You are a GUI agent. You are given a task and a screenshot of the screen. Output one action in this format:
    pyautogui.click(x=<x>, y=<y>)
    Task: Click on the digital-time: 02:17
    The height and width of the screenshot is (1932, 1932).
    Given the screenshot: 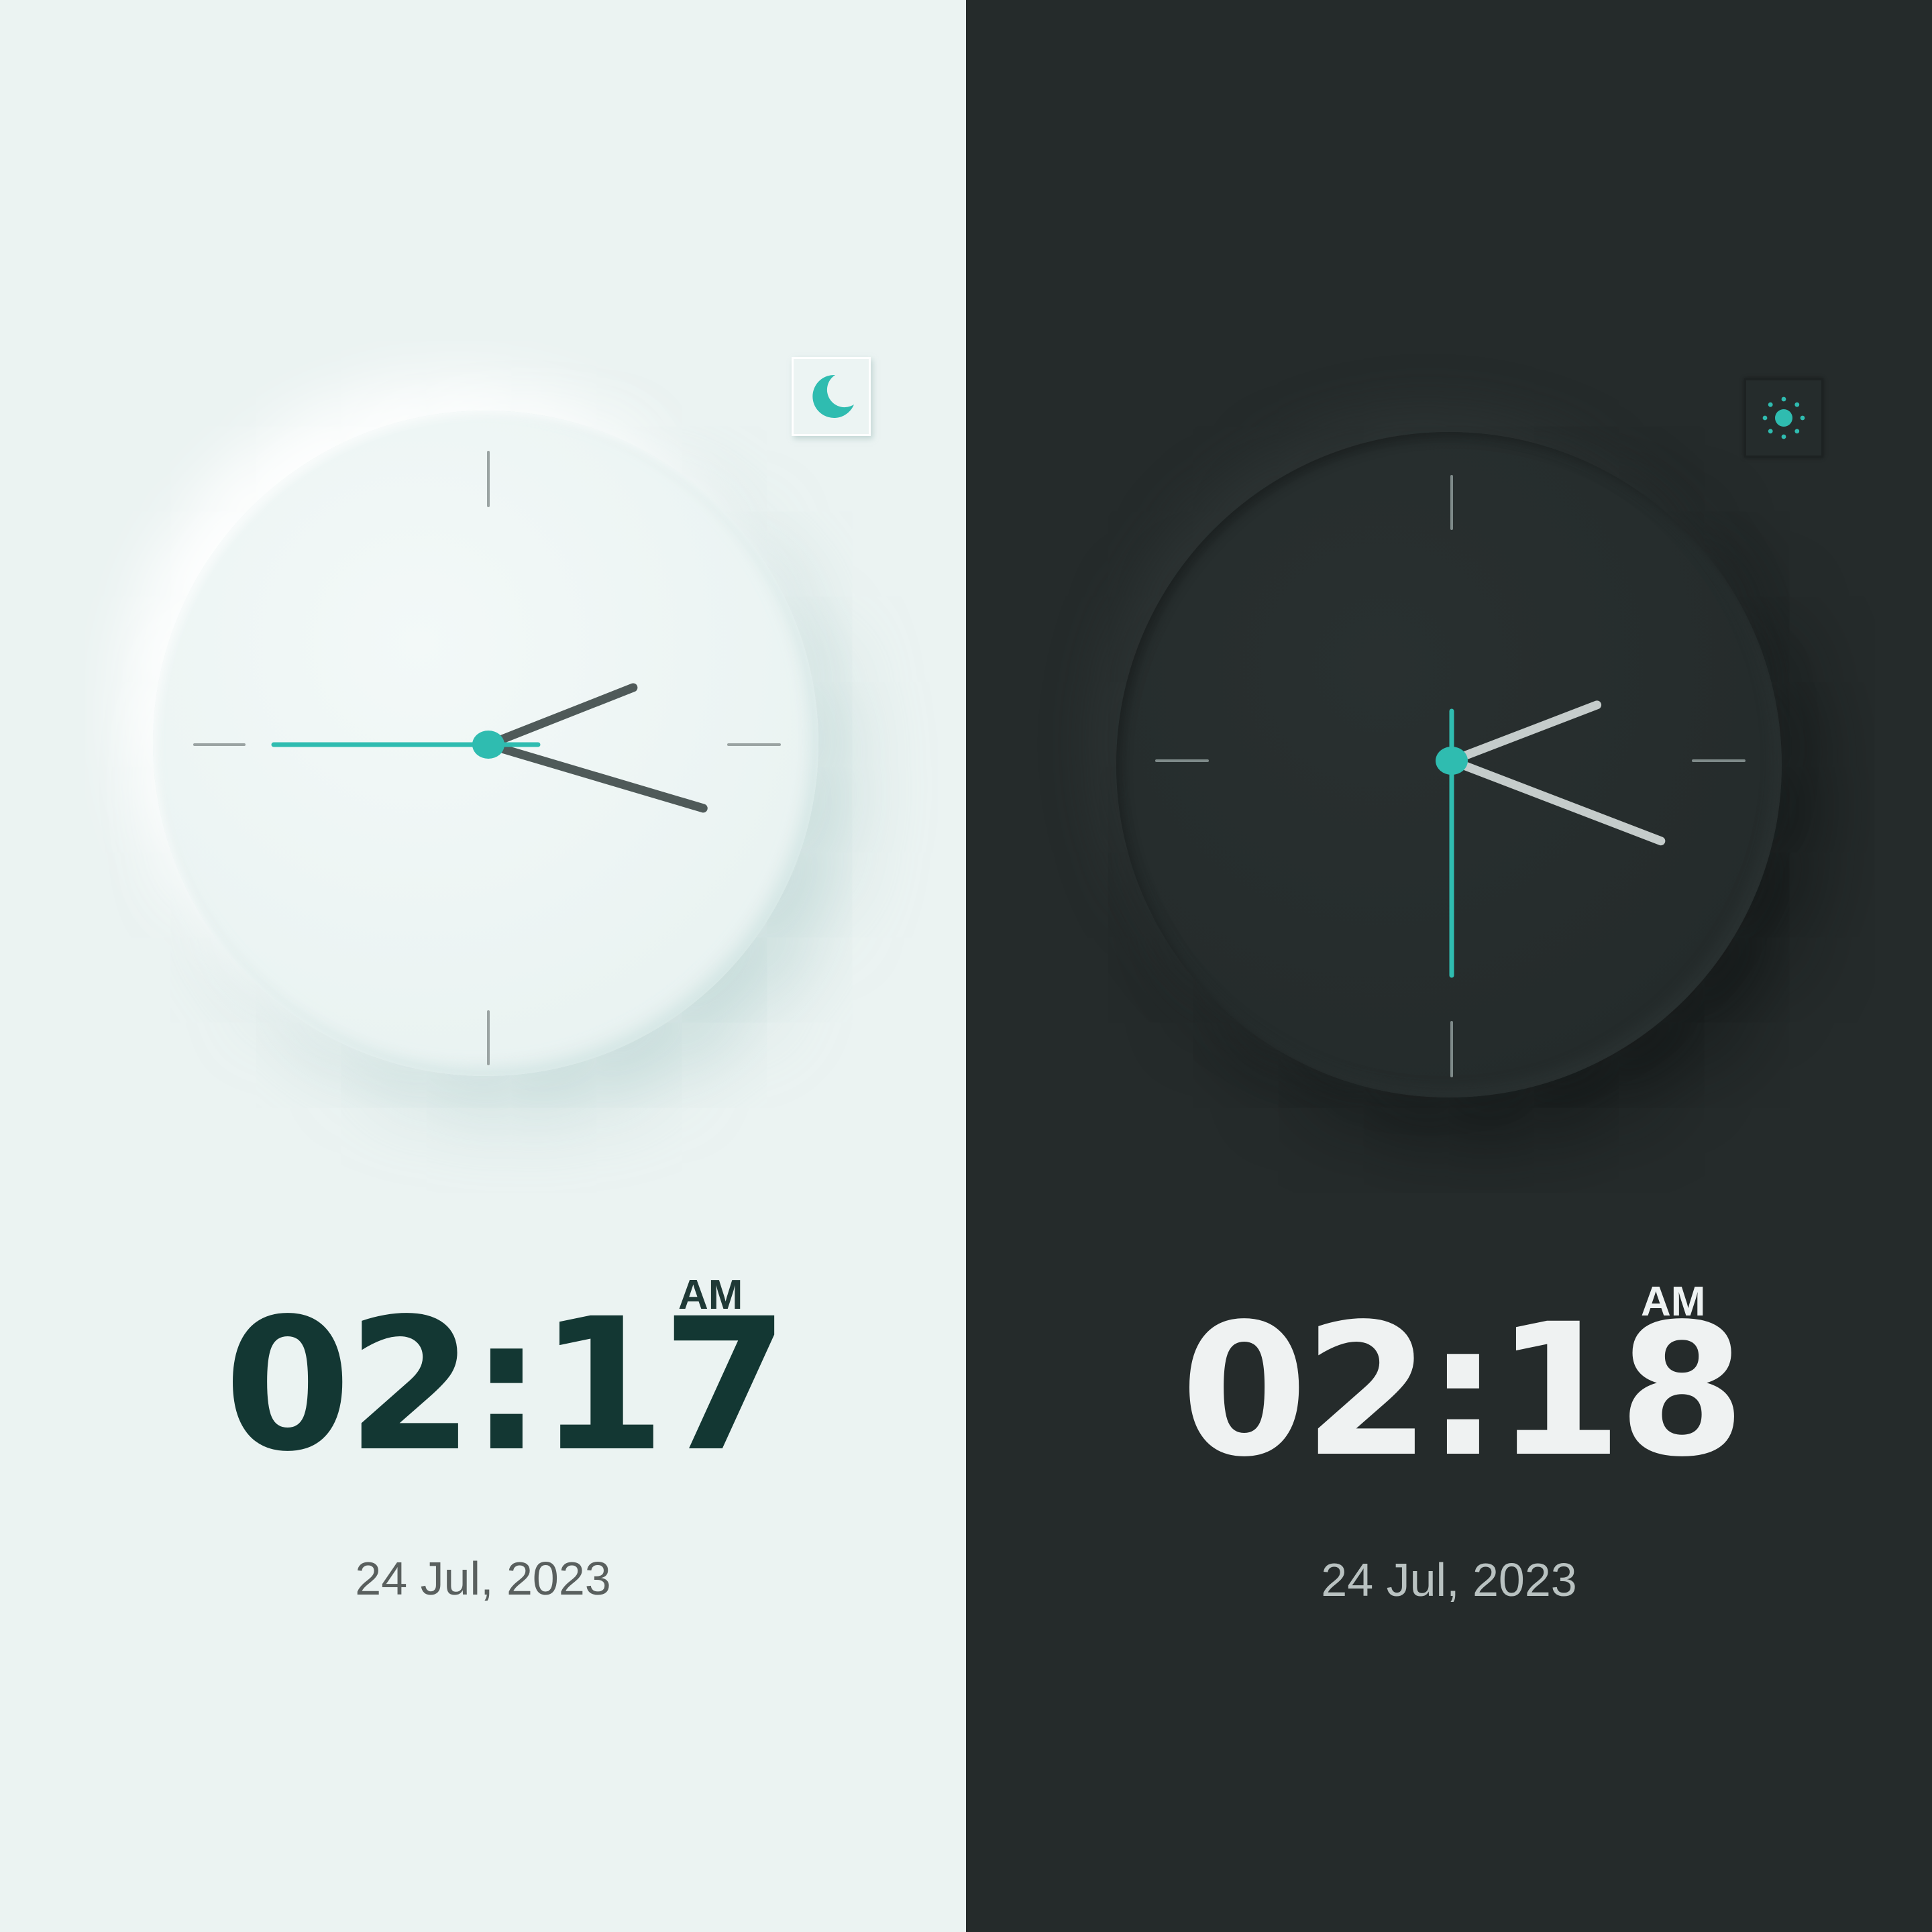 What is the action you would take?
    pyautogui.click(x=506, y=1386)
    